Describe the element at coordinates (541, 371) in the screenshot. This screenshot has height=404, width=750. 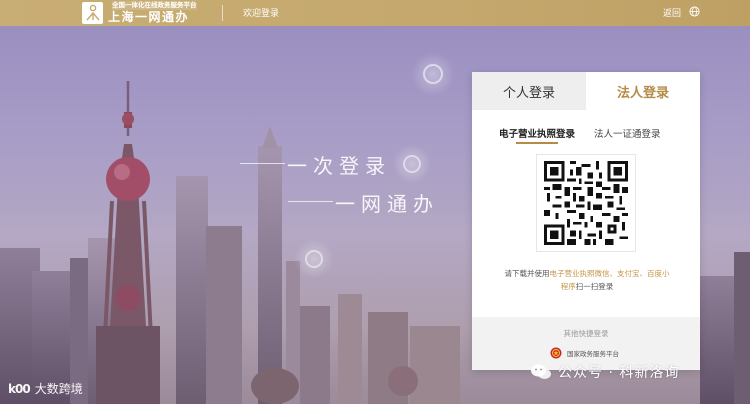
I see `wechat-icon` at that location.